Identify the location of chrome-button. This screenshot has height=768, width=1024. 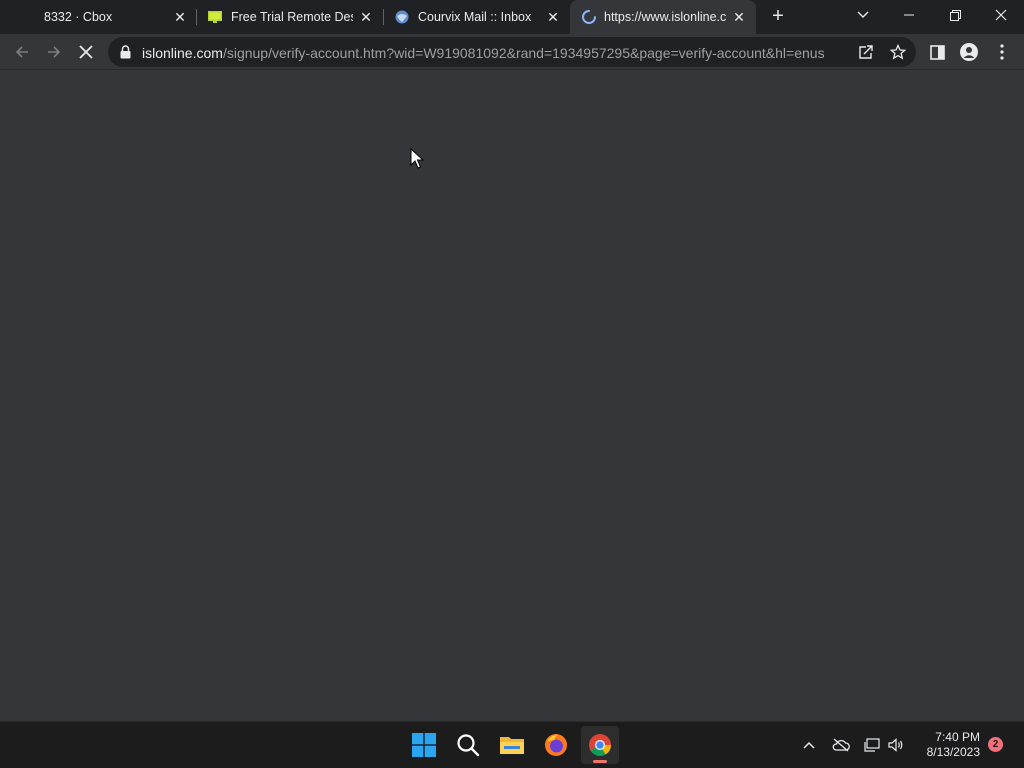
(600, 745).